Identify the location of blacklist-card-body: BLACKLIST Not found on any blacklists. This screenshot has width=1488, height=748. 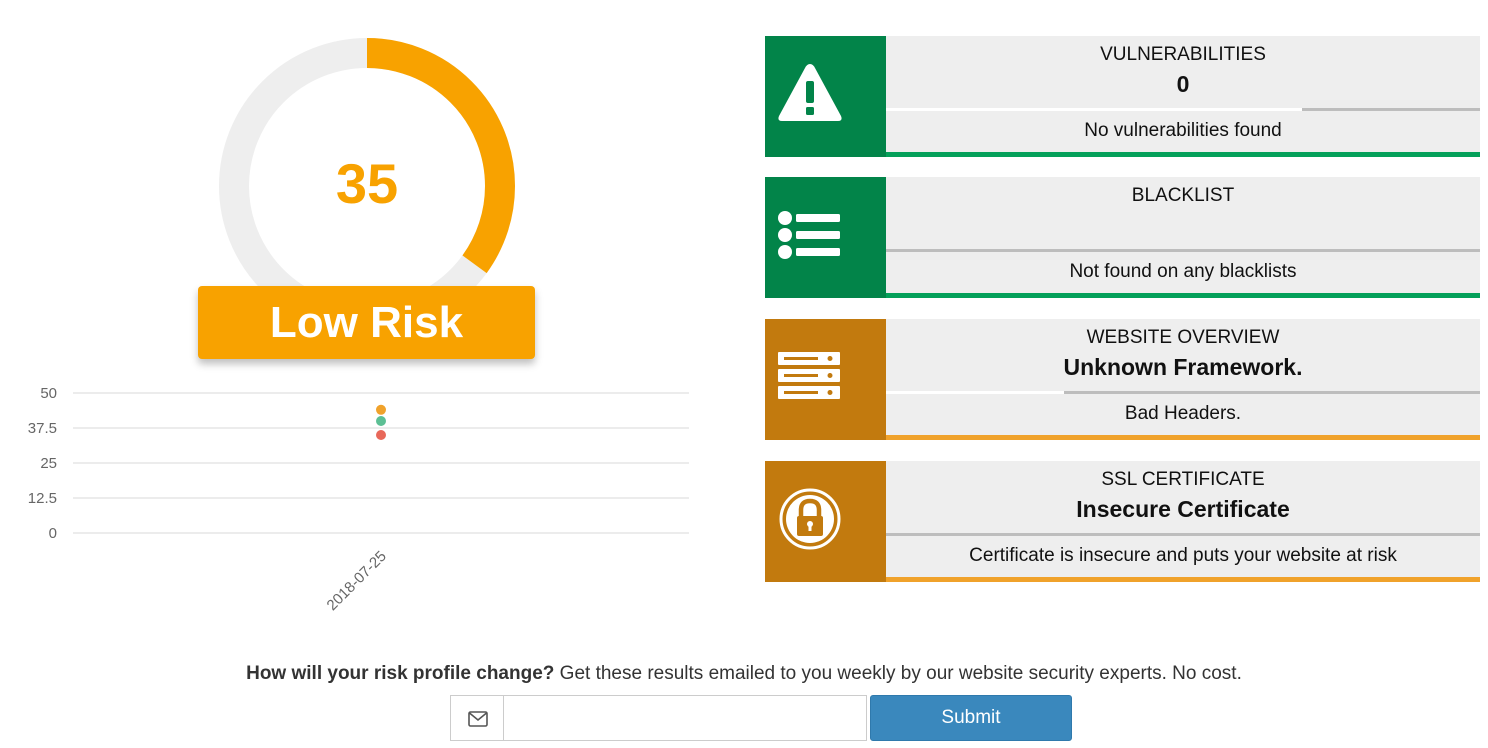
(1183, 237).